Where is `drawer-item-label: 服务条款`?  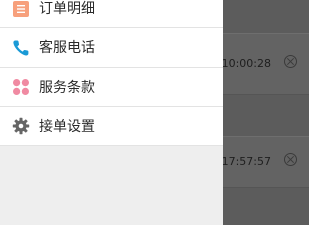 drawer-item-label: 服务条款 is located at coordinates (67, 88).